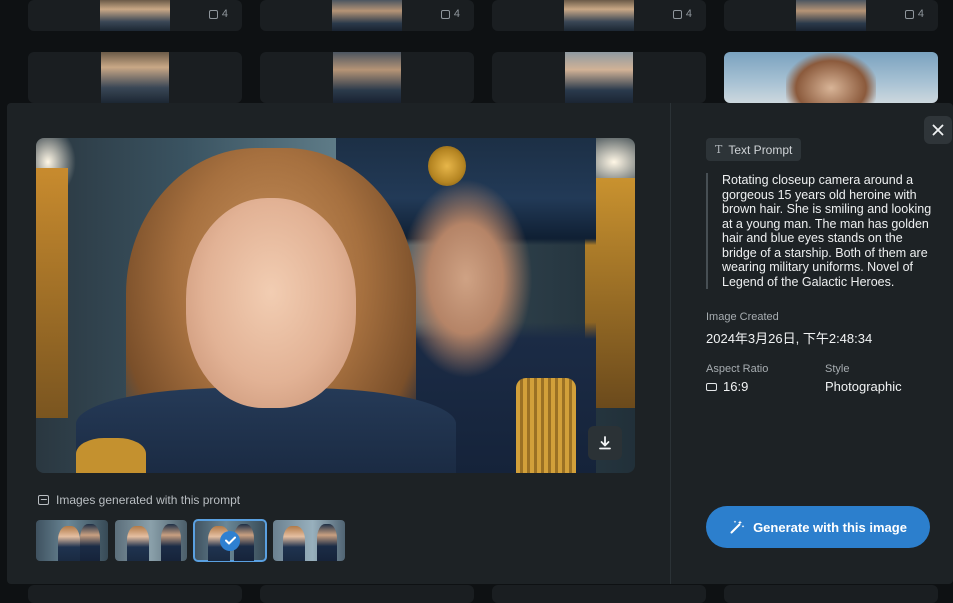 This screenshot has width=953, height=603. I want to click on checkmark-icon, so click(230, 540).